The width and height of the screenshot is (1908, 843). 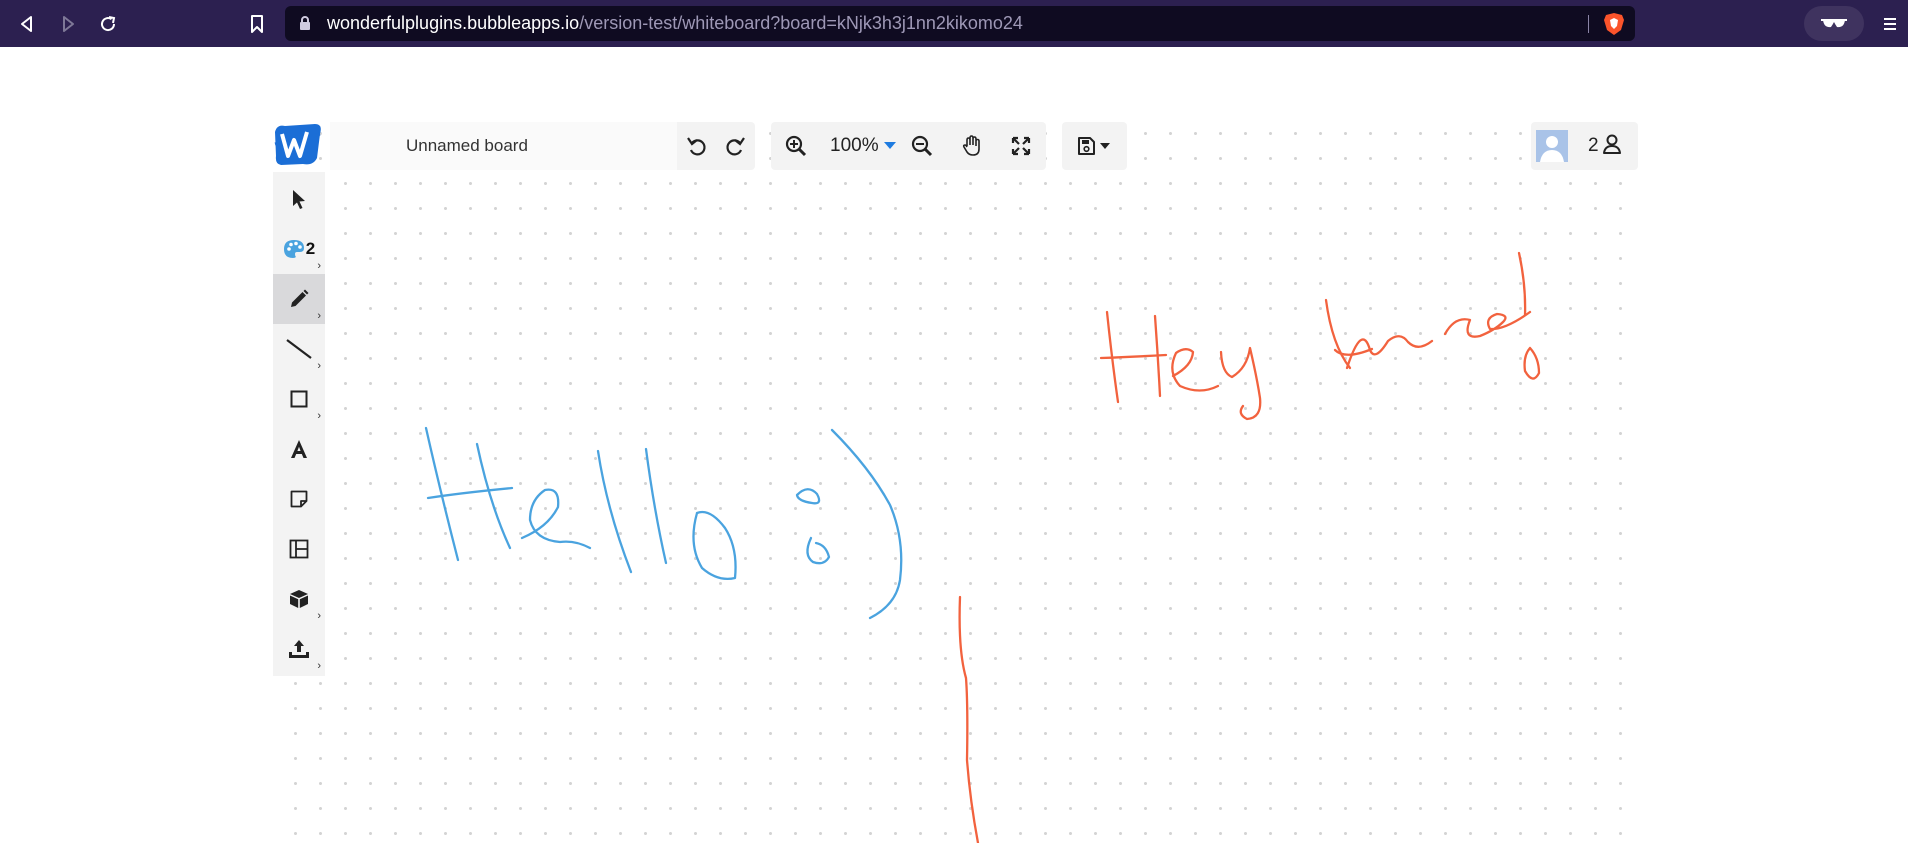 I want to click on upload-icon, so click(x=299, y=649).